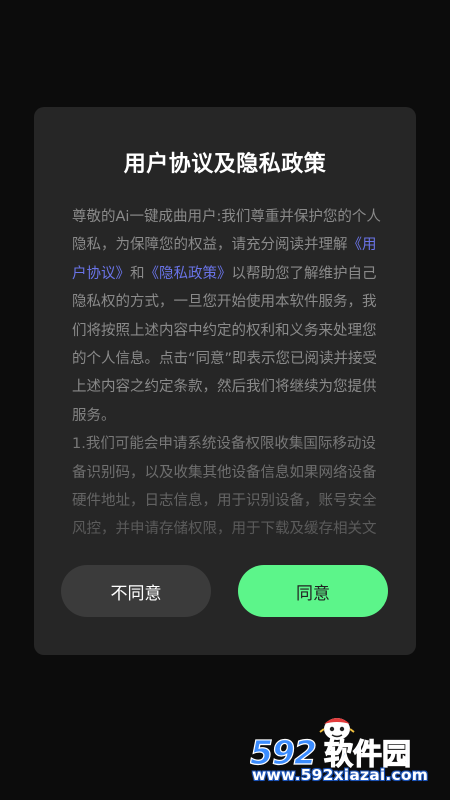 Image resolution: width=450 pixels, height=800 pixels. I want to click on site-watermark: 592 软件园 www.592xiazai.com, so click(348, 753).